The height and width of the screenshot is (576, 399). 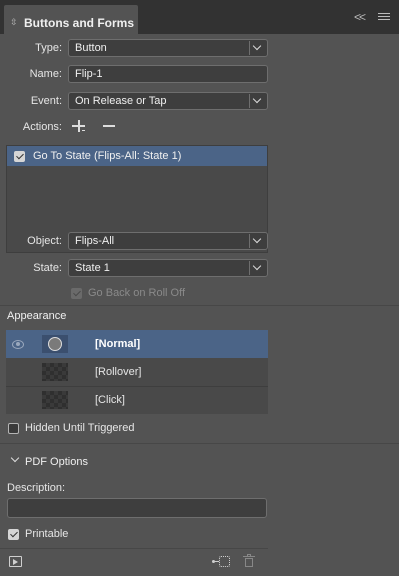 I want to click on printable-checkbox, so click(x=13, y=534).